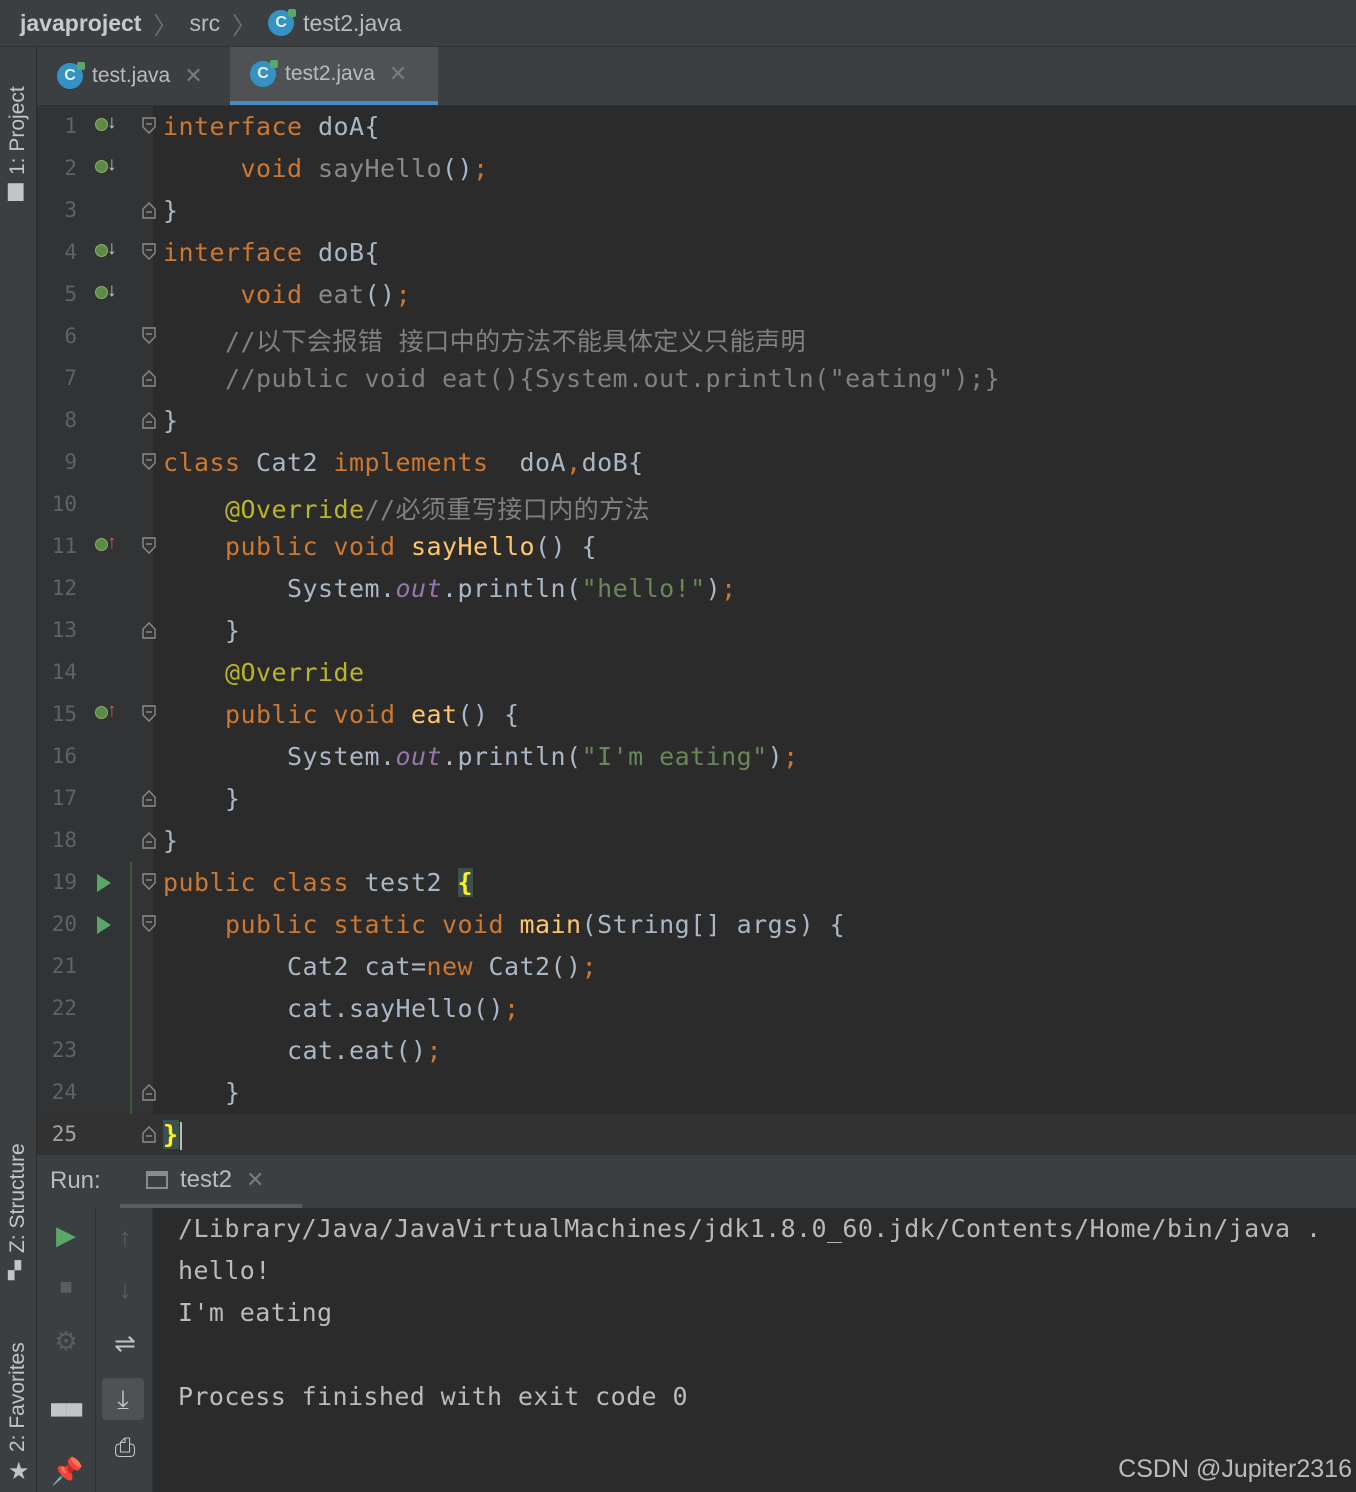  Describe the element at coordinates (204, 23) in the screenshot. I see `breadcrumb-folder: src` at that location.